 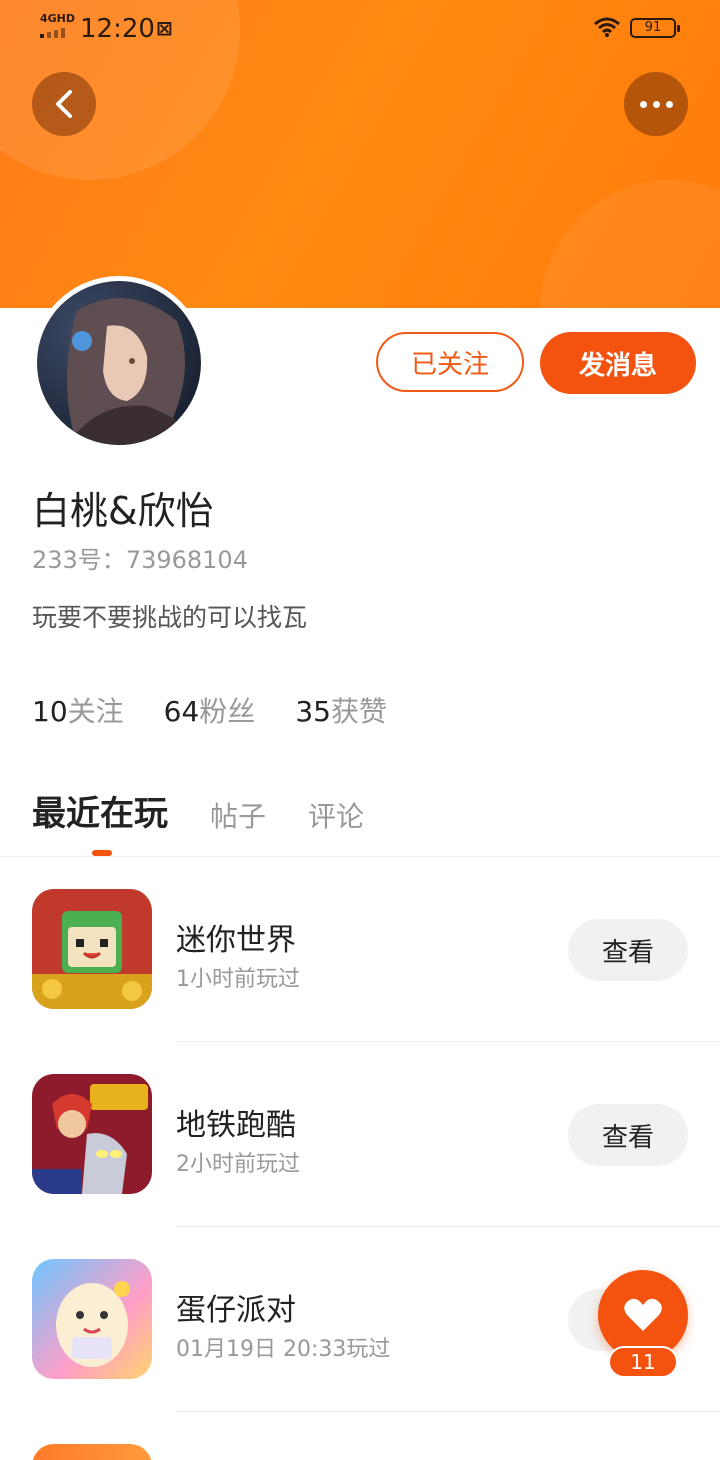 I want to click on profile-tabs: 最近在玩 帖子 评论, so click(x=219, y=810).